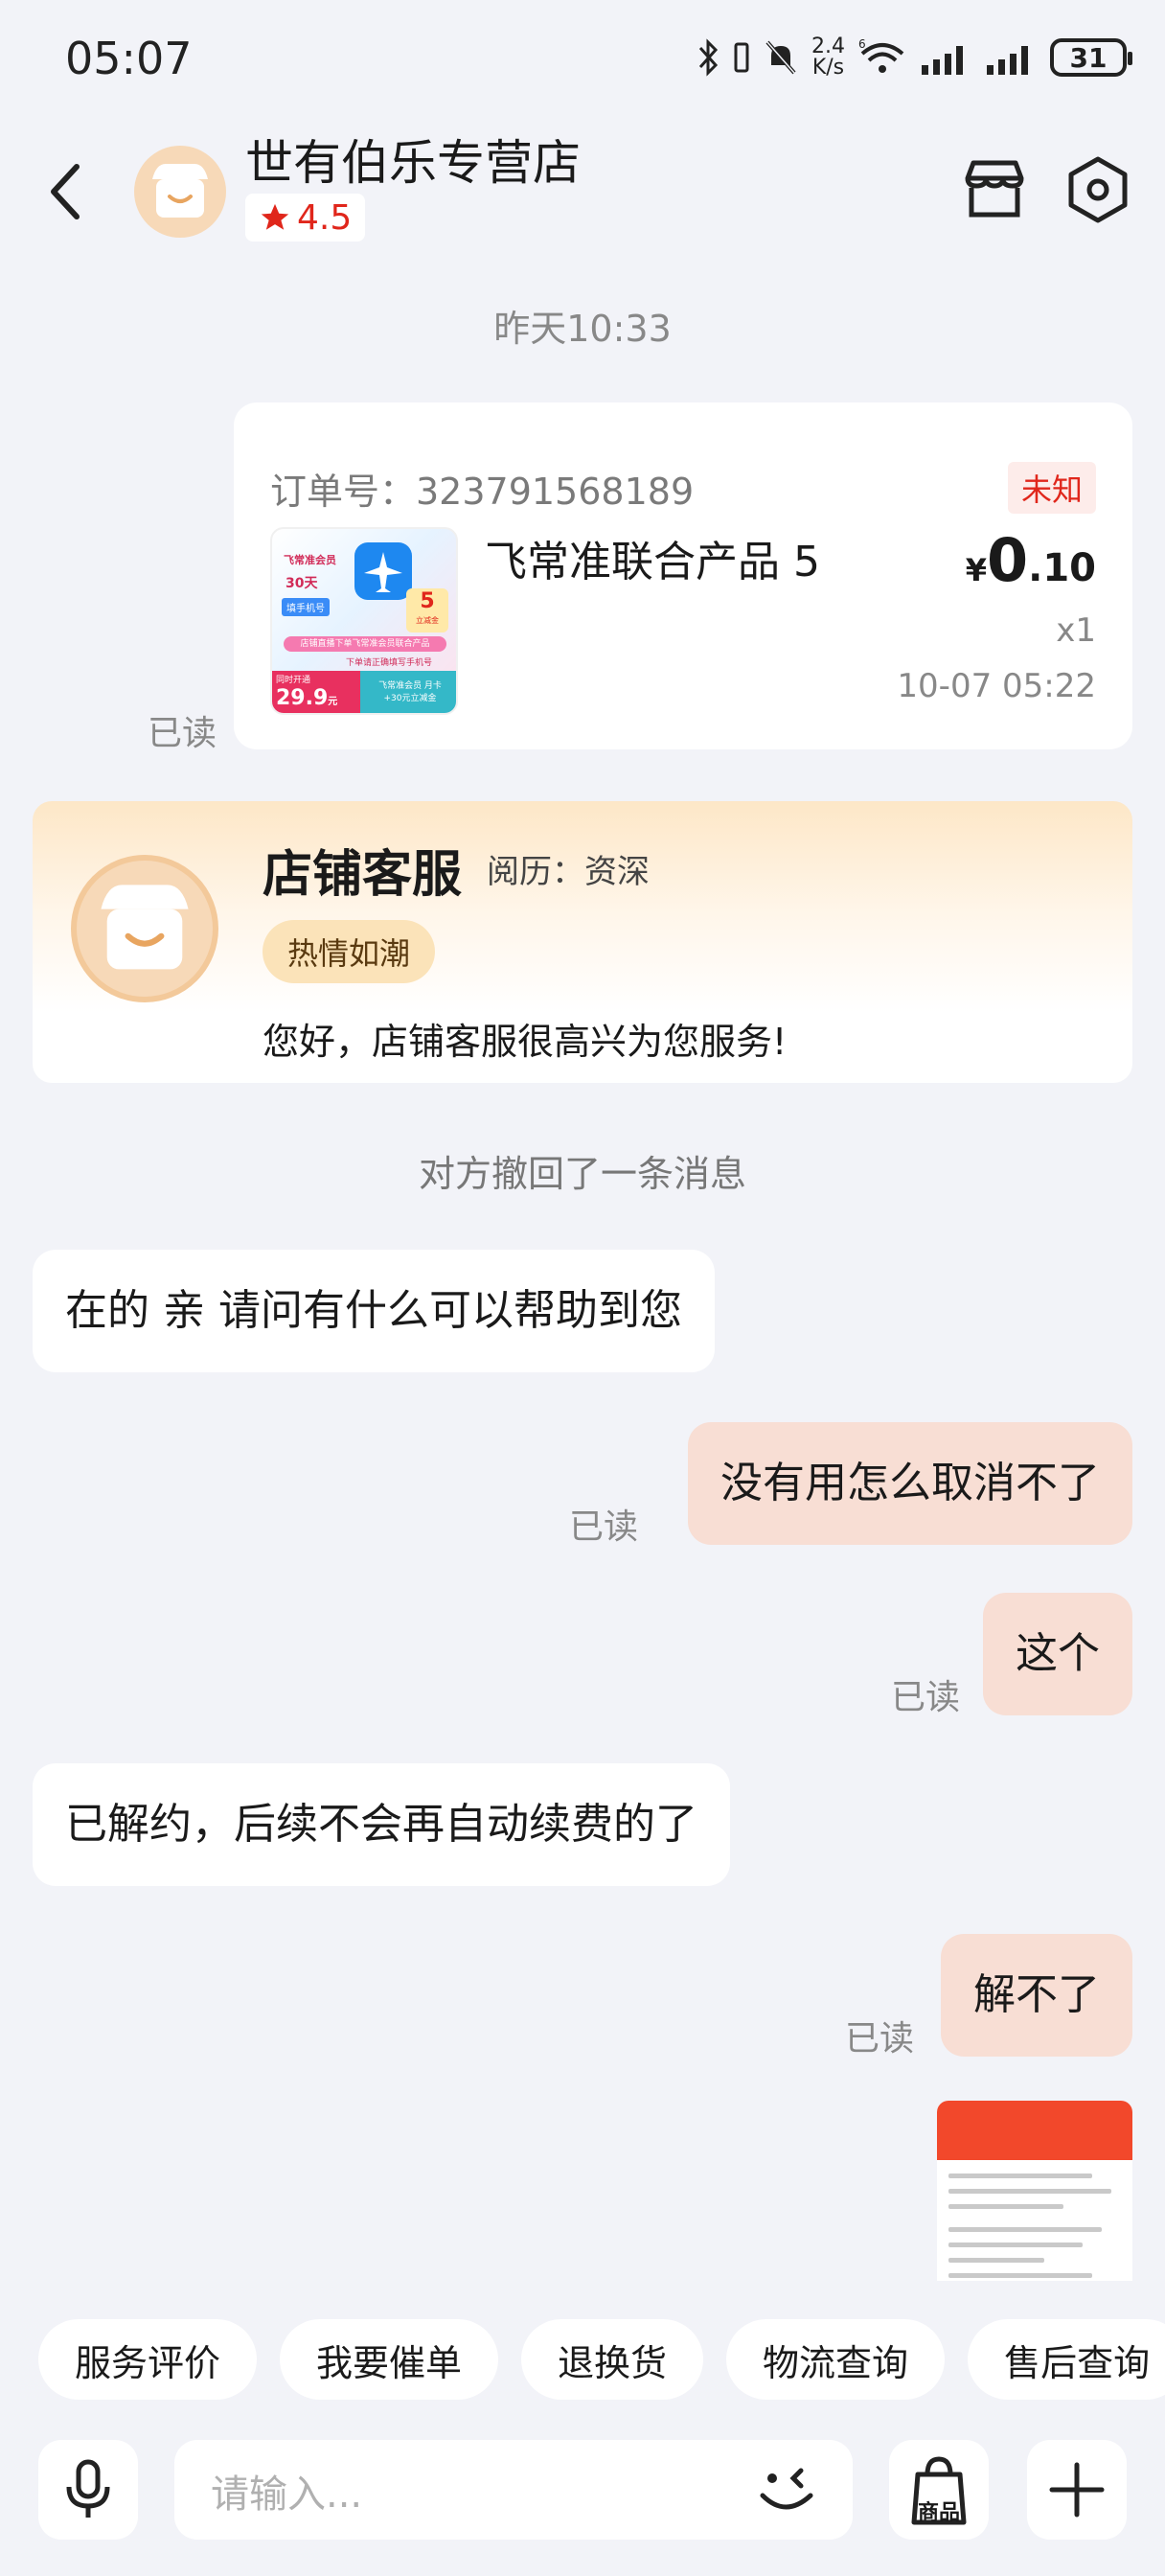 The width and height of the screenshot is (1165, 2576). Describe the element at coordinates (1091, 57) in the screenshot. I see `battery-icon: 31` at that location.